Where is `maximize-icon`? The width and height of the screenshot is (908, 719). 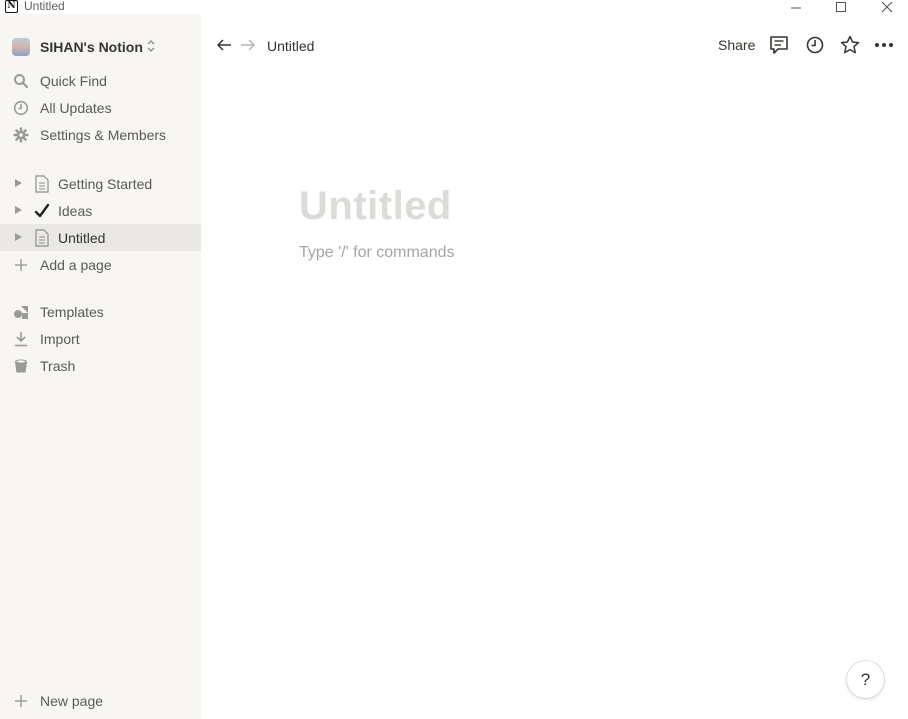 maximize-icon is located at coordinates (841, 7).